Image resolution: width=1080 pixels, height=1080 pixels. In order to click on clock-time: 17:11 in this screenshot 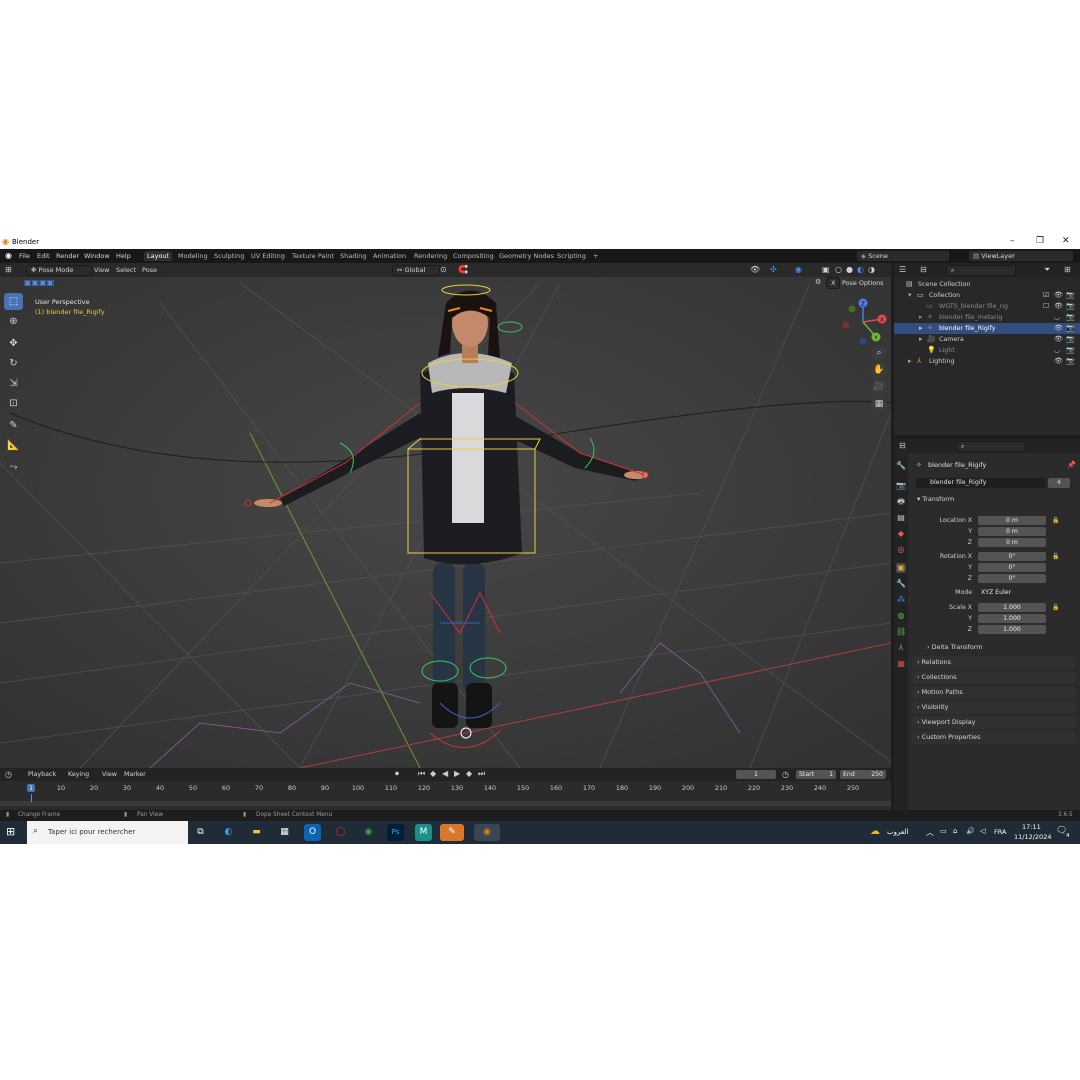, I will do `click(1031, 827)`.